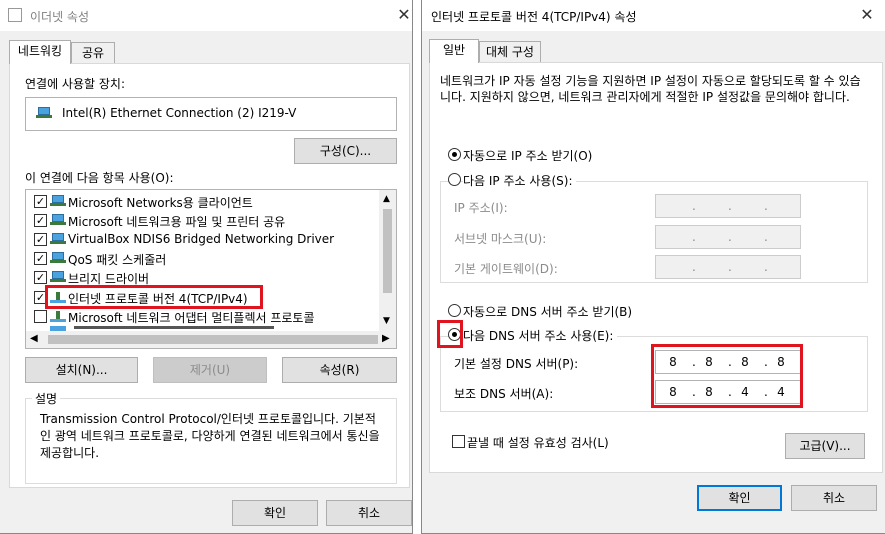 This screenshot has height=534, width=885. I want to click on subnet-mask-label: 서브넷 마스크(U):, so click(500, 239).